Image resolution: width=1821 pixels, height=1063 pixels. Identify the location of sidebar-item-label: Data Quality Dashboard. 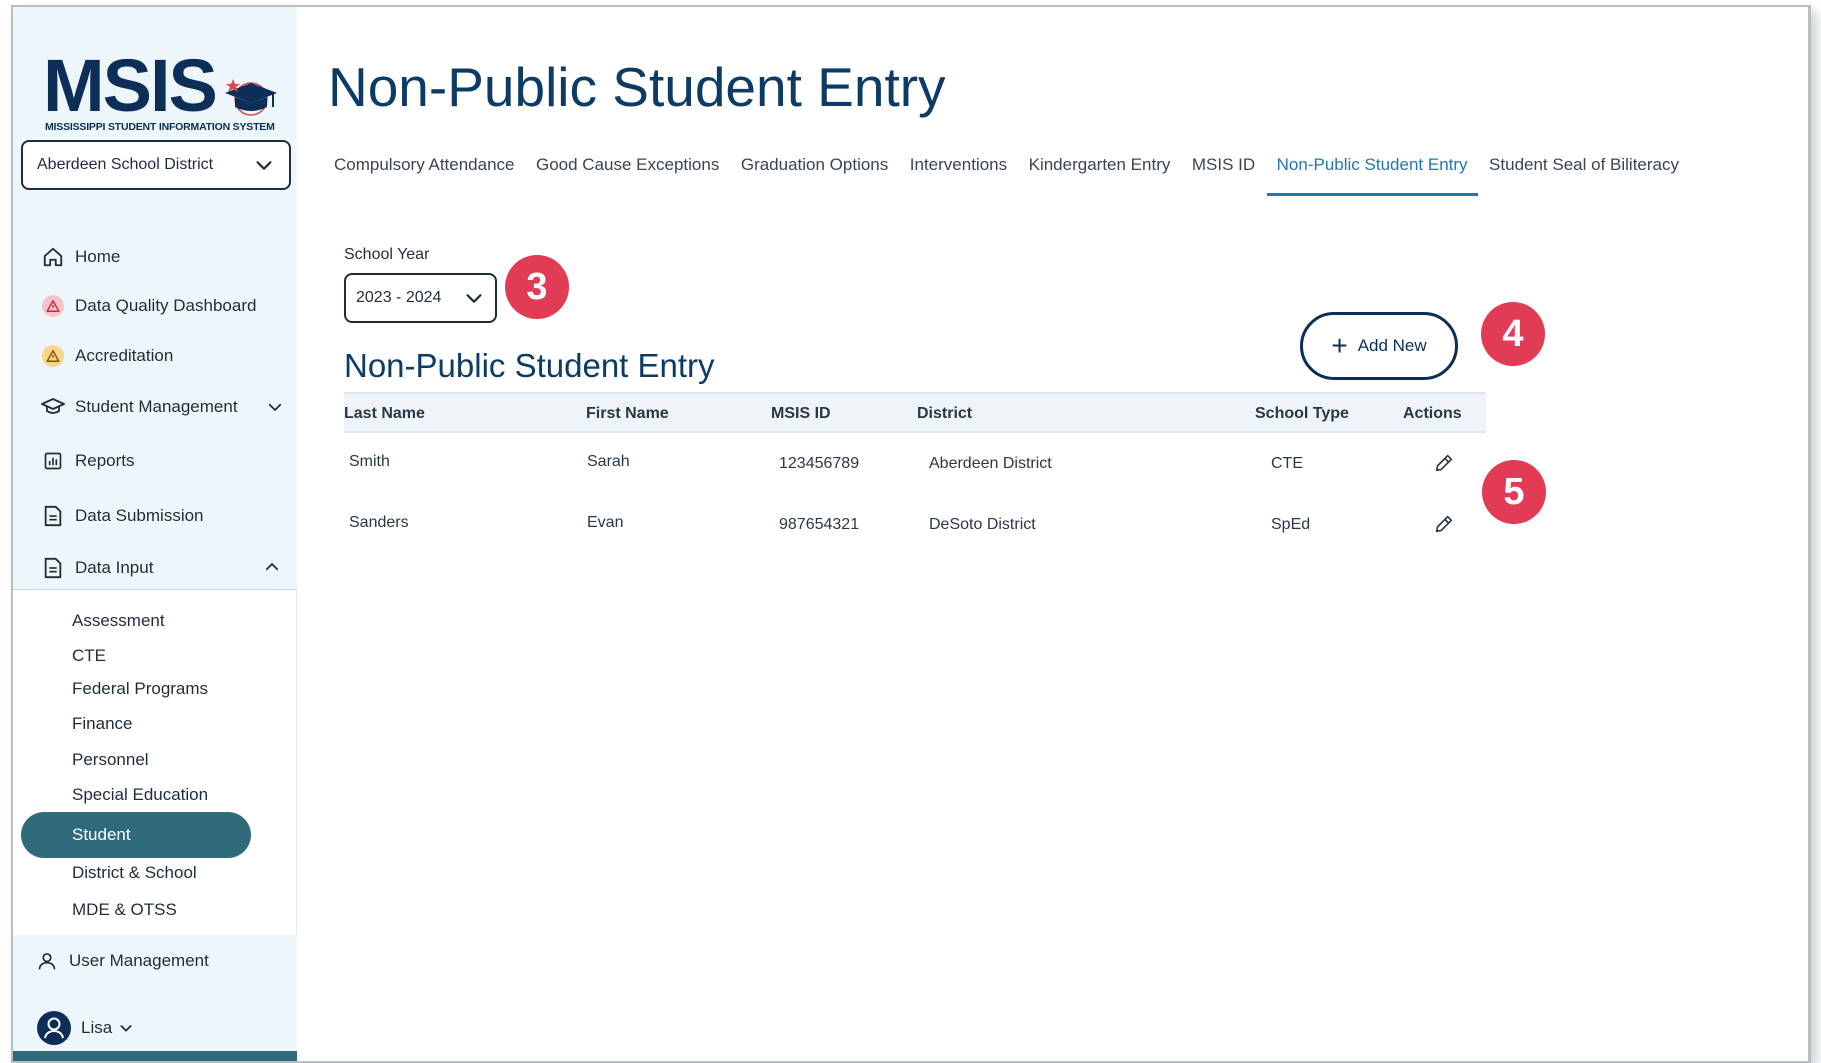
(166, 305).